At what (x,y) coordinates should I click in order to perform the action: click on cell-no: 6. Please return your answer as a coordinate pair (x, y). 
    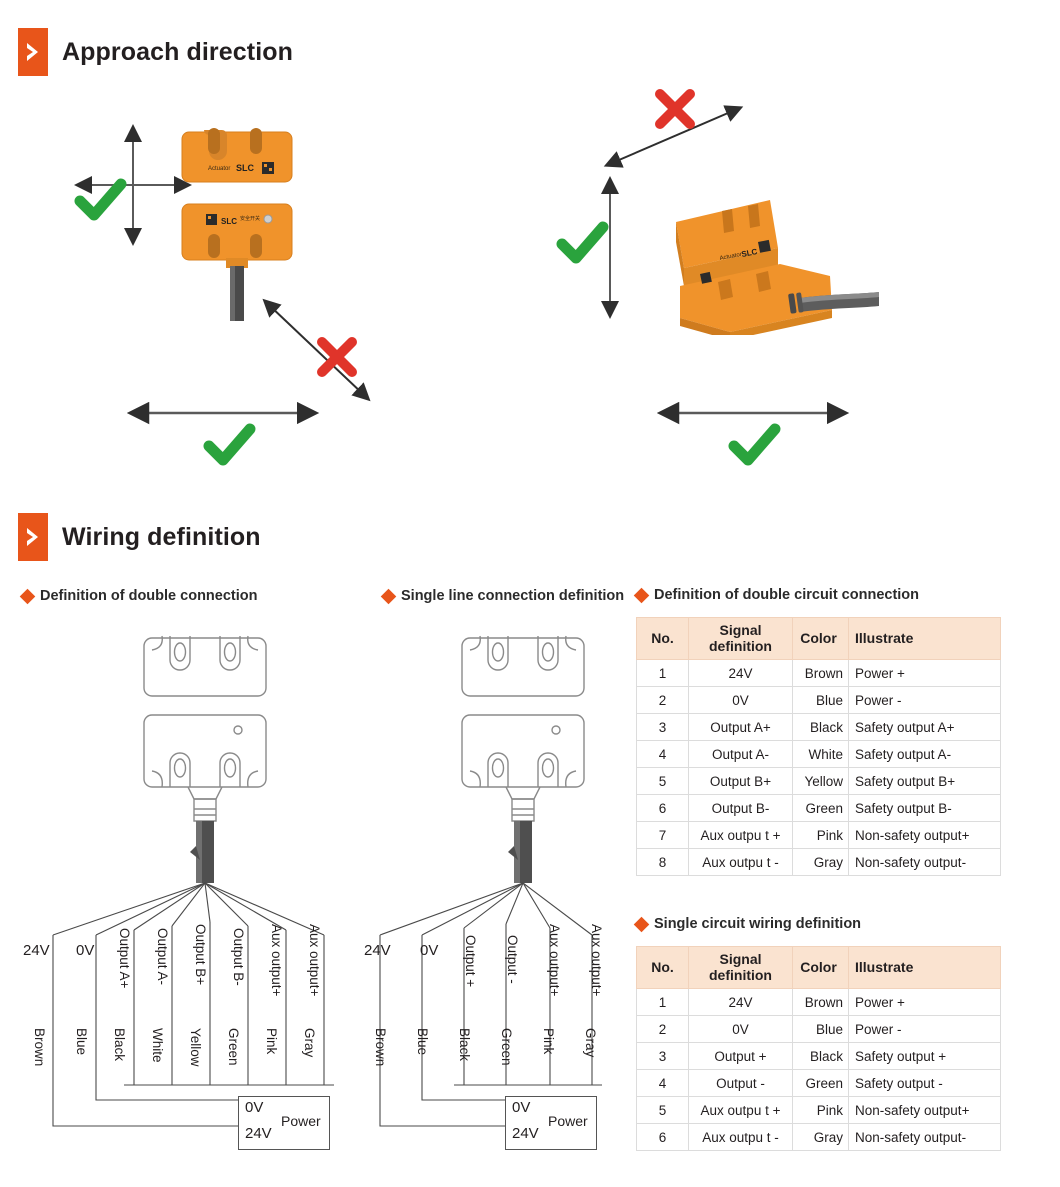
    Looking at the image, I should click on (662, 808).